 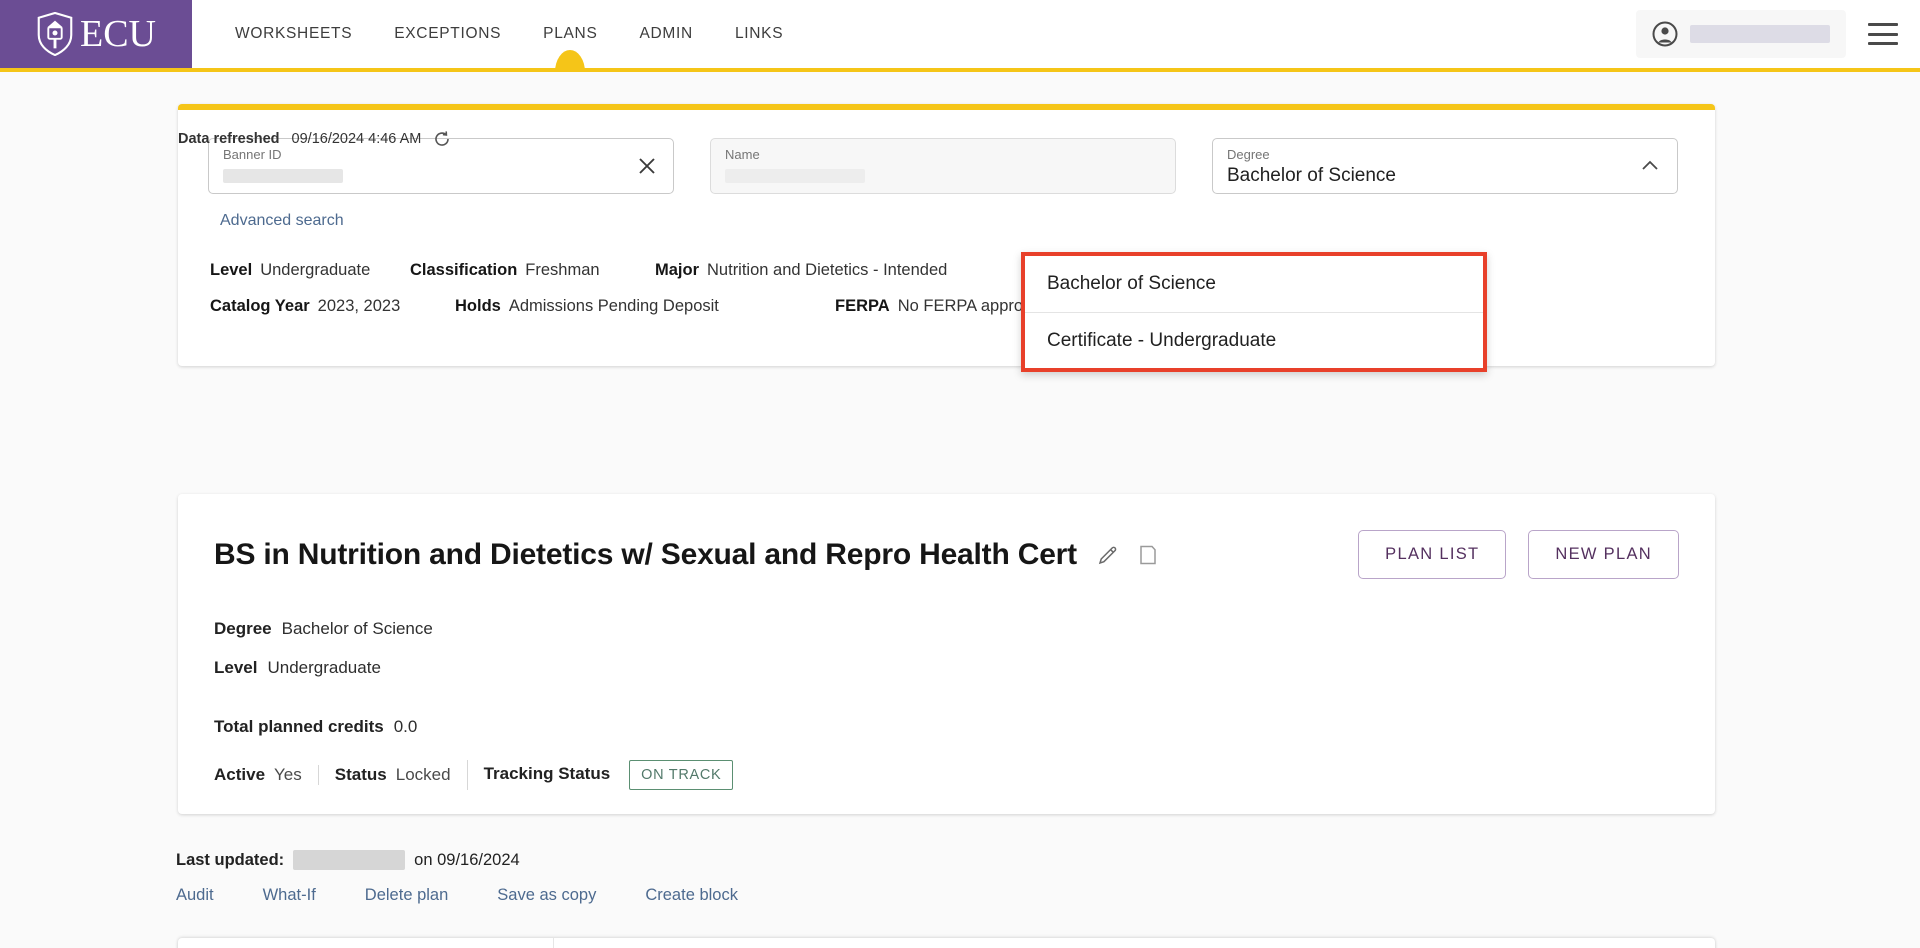 What do you see at coordinates (677, 270) in the screenshot?
I see `info-major-key: Major` at bounding box center [677, 270].